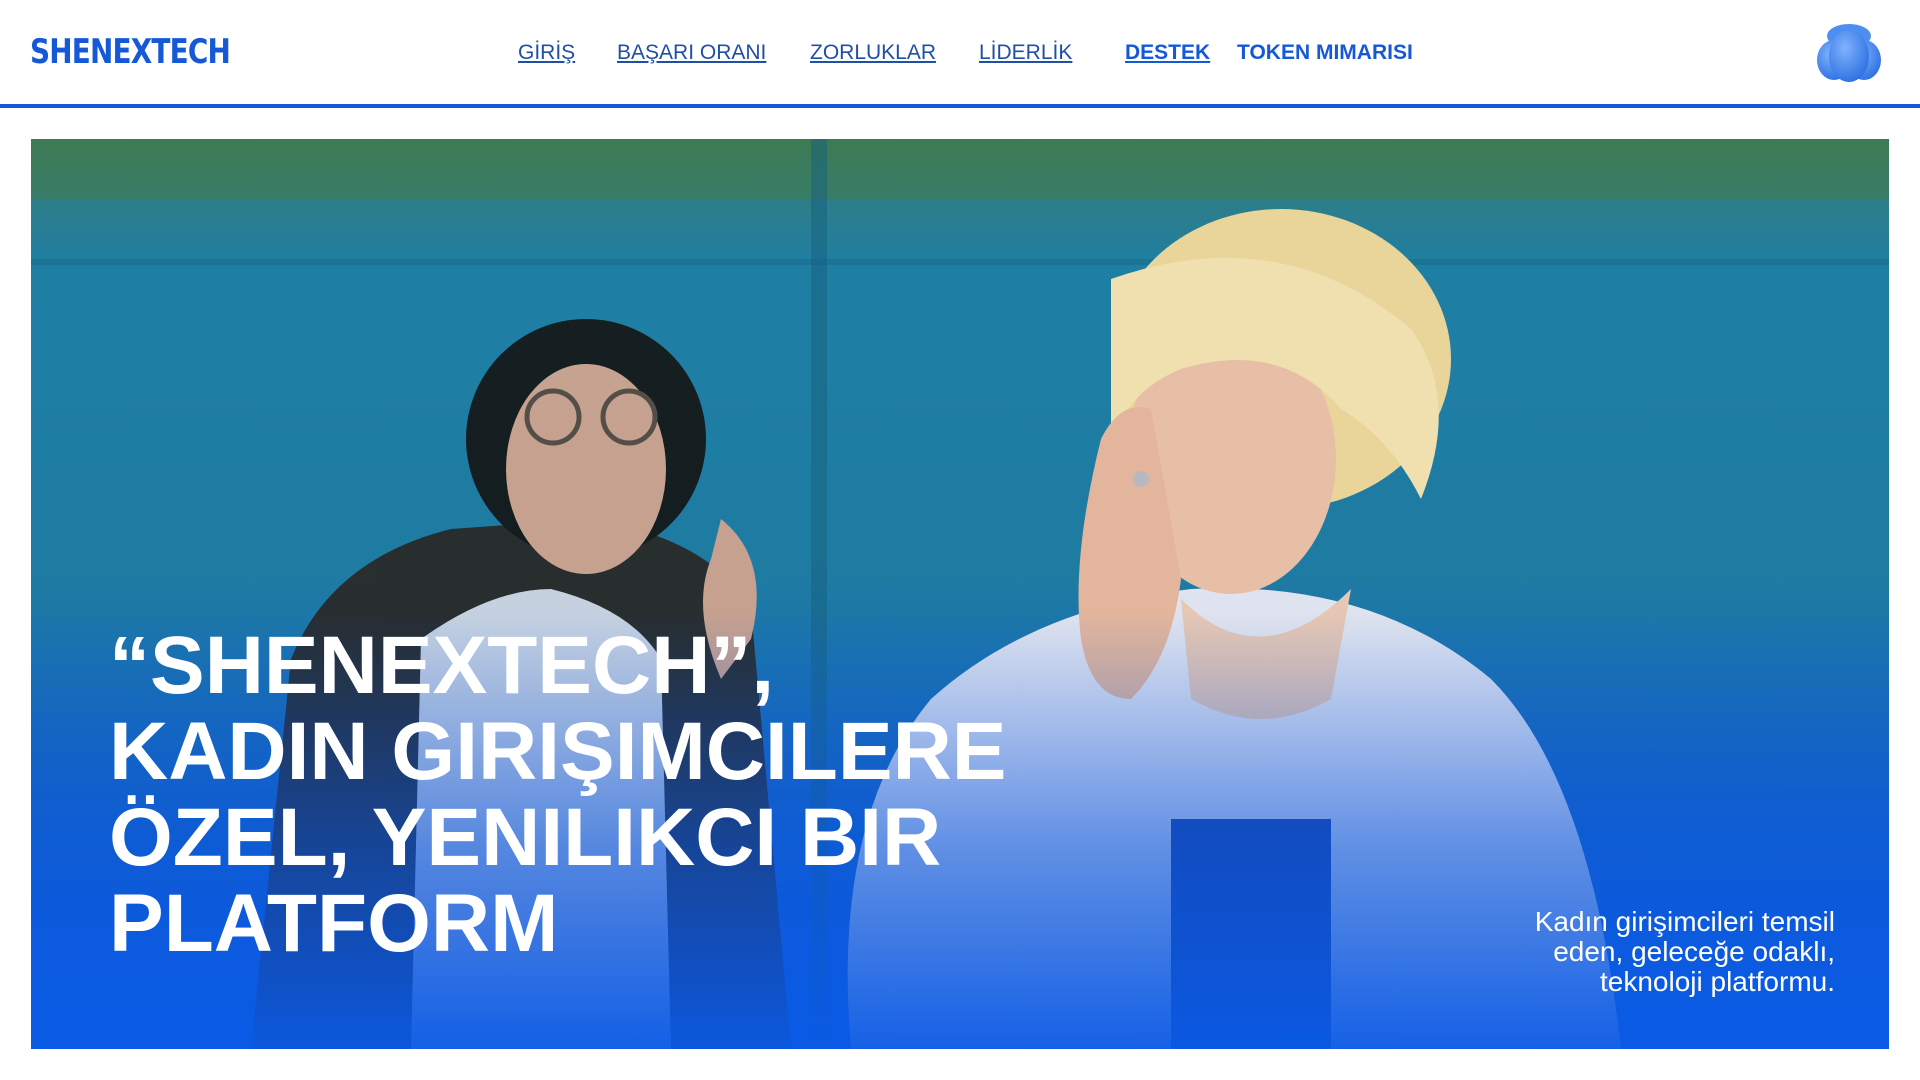 The image size is (1920, 1080). I want to click on hero-headline-line: “SHENEXTECH”,, so click(442, 665).